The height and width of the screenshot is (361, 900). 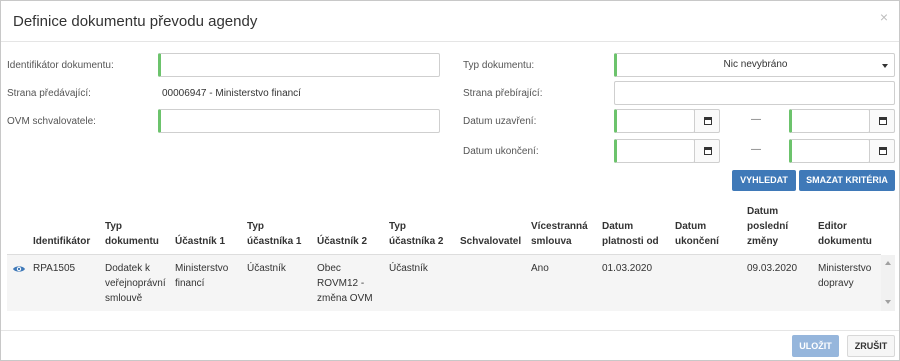 I want to click on table-cell: dopravy, so click(x=836, y=283).